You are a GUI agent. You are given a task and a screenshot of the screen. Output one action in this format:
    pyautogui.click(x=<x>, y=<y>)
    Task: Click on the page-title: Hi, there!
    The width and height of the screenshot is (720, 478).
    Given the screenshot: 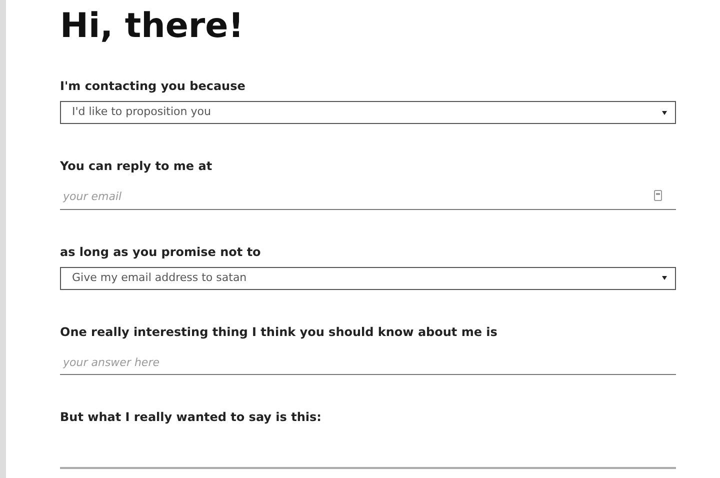 What is the action you would take?
    pyautogui.click(x=152, y=26)
    